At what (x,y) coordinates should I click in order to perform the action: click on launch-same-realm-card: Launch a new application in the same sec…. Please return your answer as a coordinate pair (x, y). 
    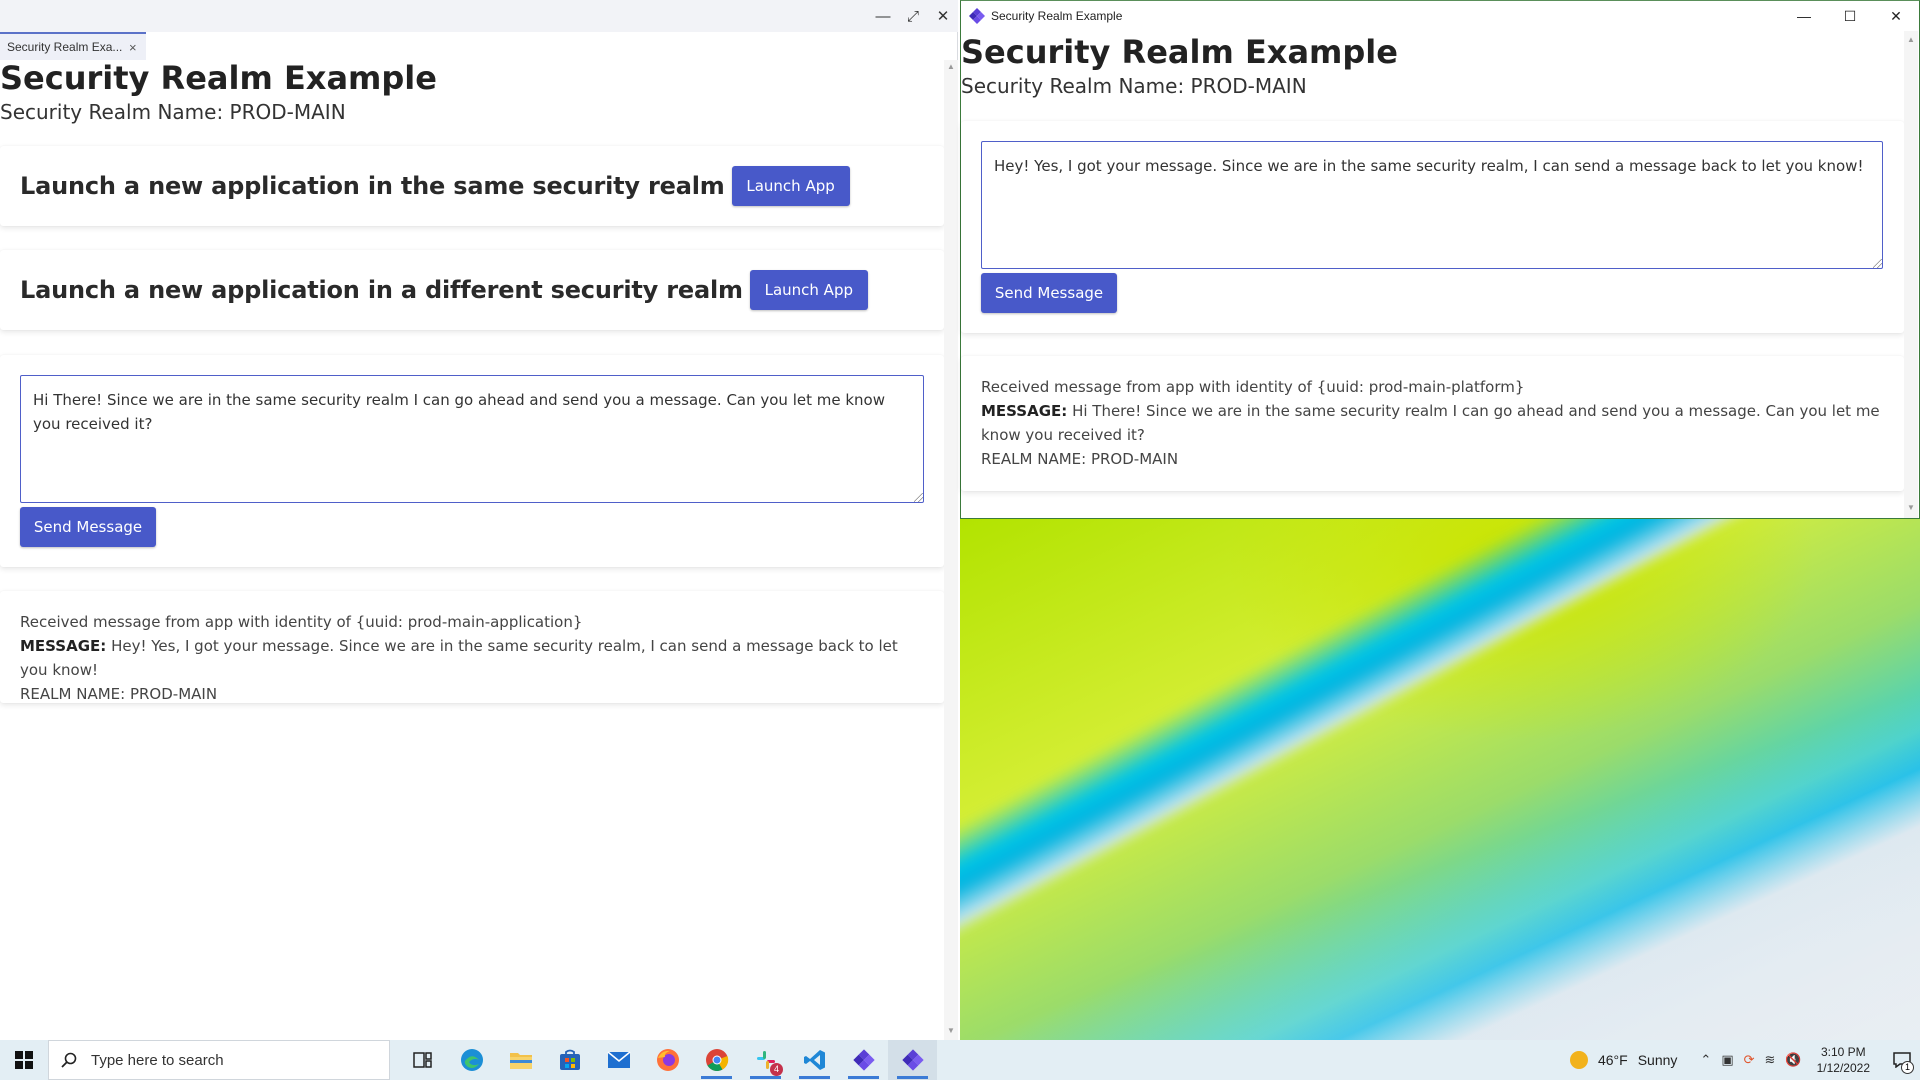
    Looking at the image, I should click on (472, 186).